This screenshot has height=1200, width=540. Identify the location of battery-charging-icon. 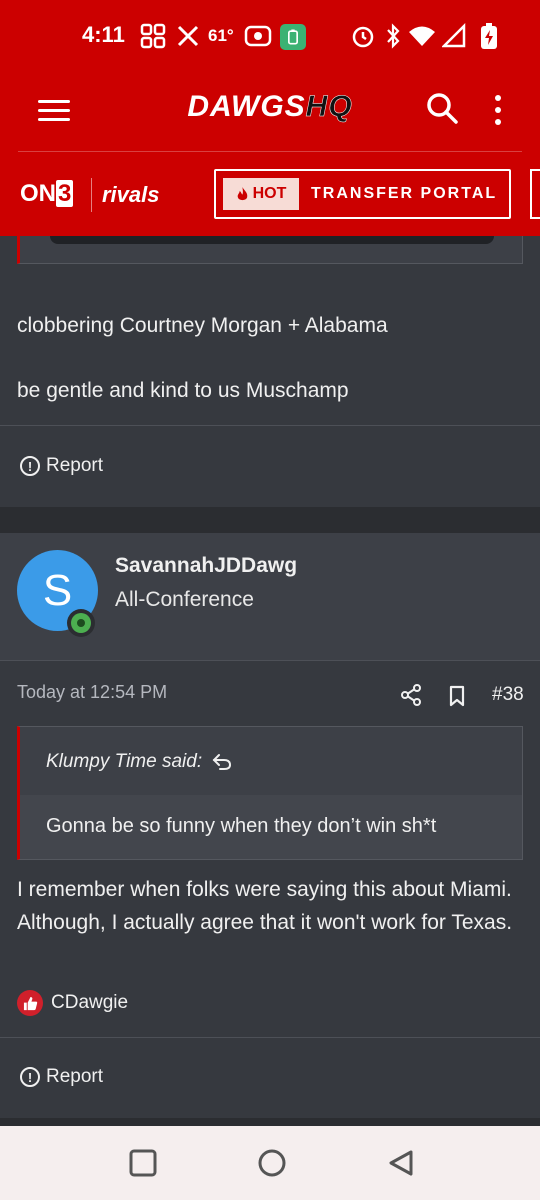
(489, 36).